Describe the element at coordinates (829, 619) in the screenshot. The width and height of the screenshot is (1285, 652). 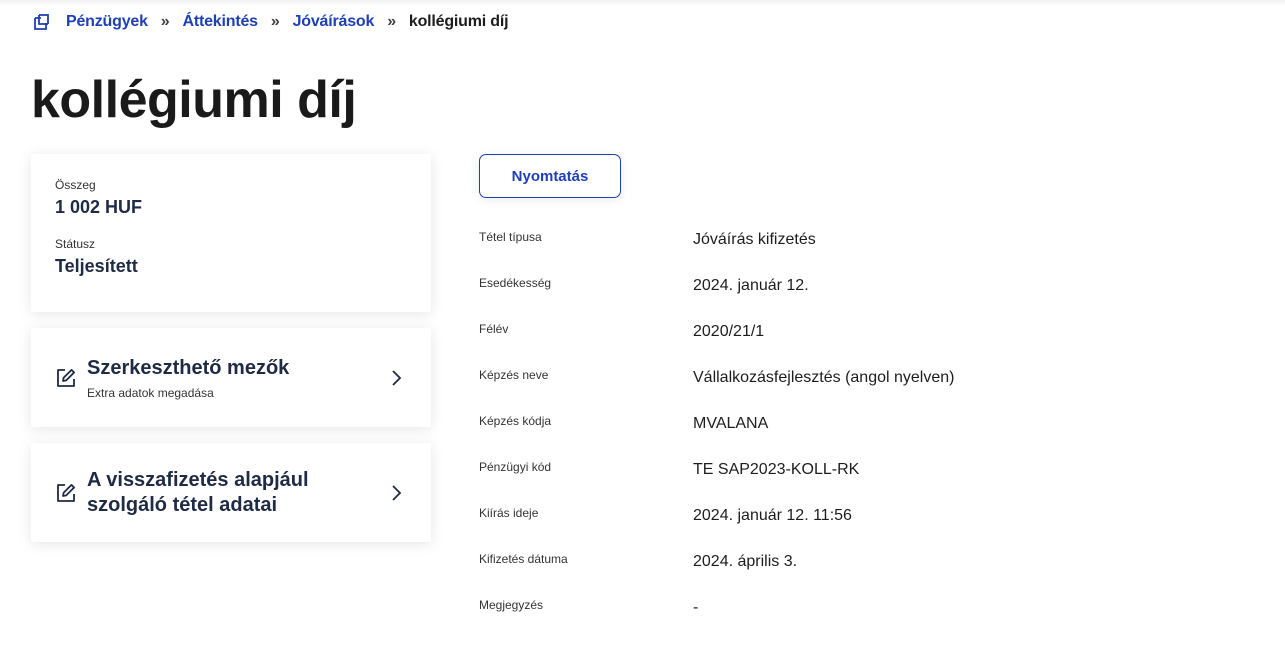
I see `detail-row: Megjegyzés -` at that location.